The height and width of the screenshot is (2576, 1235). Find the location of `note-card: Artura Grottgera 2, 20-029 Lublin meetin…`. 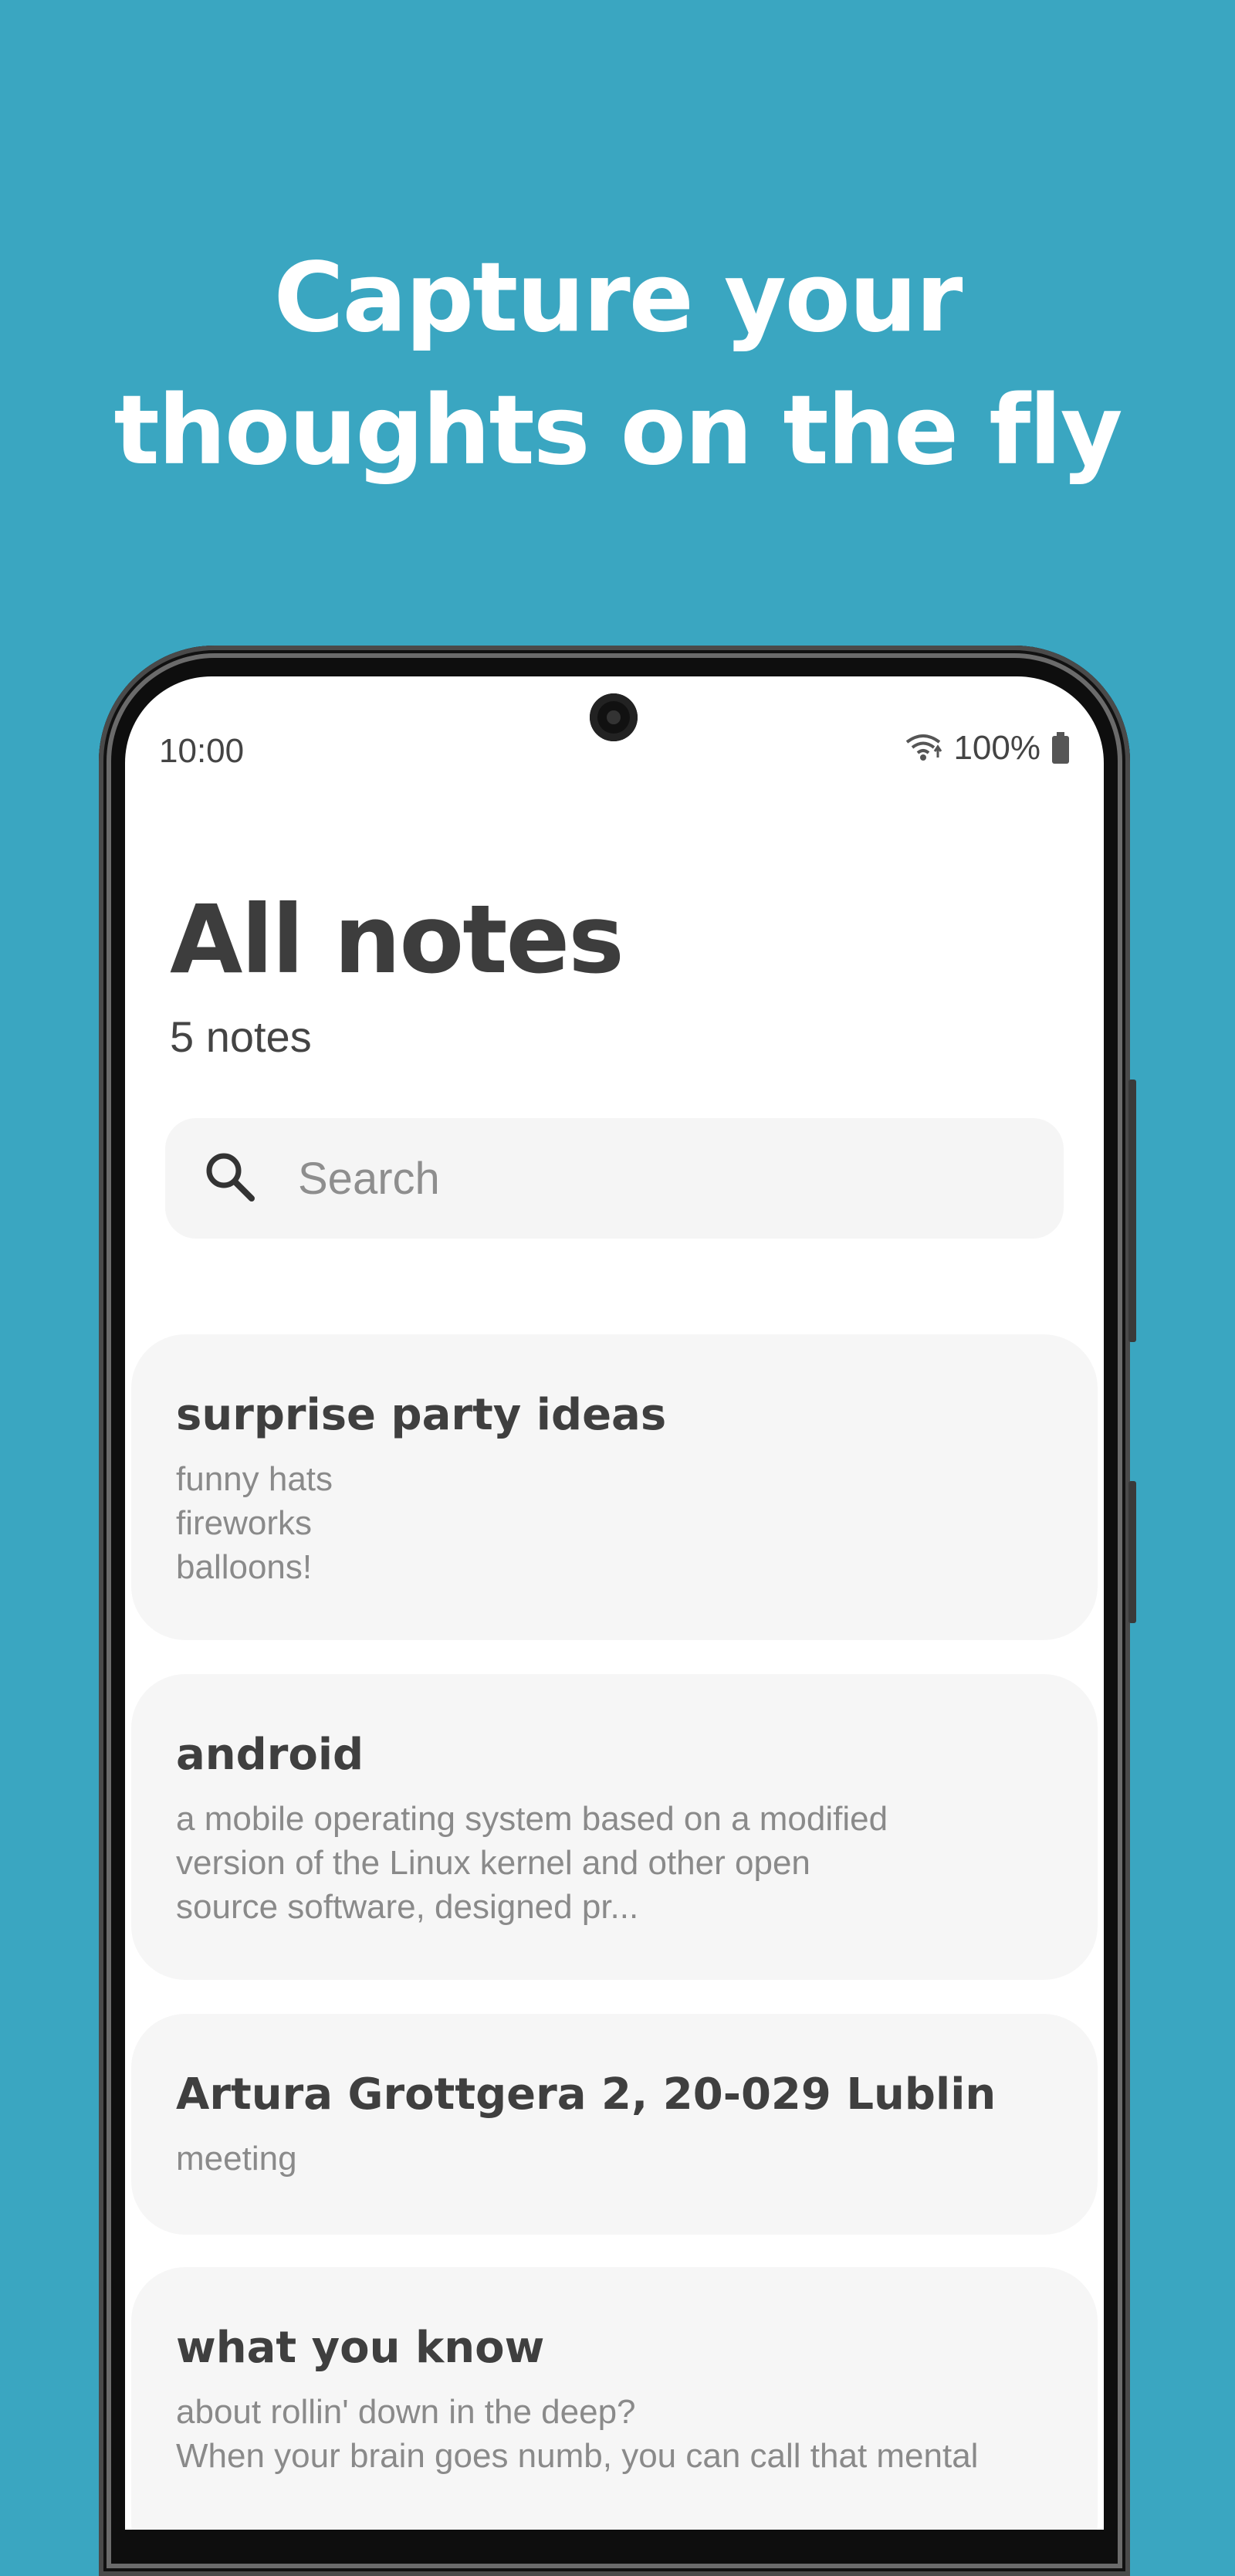

note-card: Artura Grottgera 2, 20-029 Lublin meetin… is located at coordinates (614, 2124).